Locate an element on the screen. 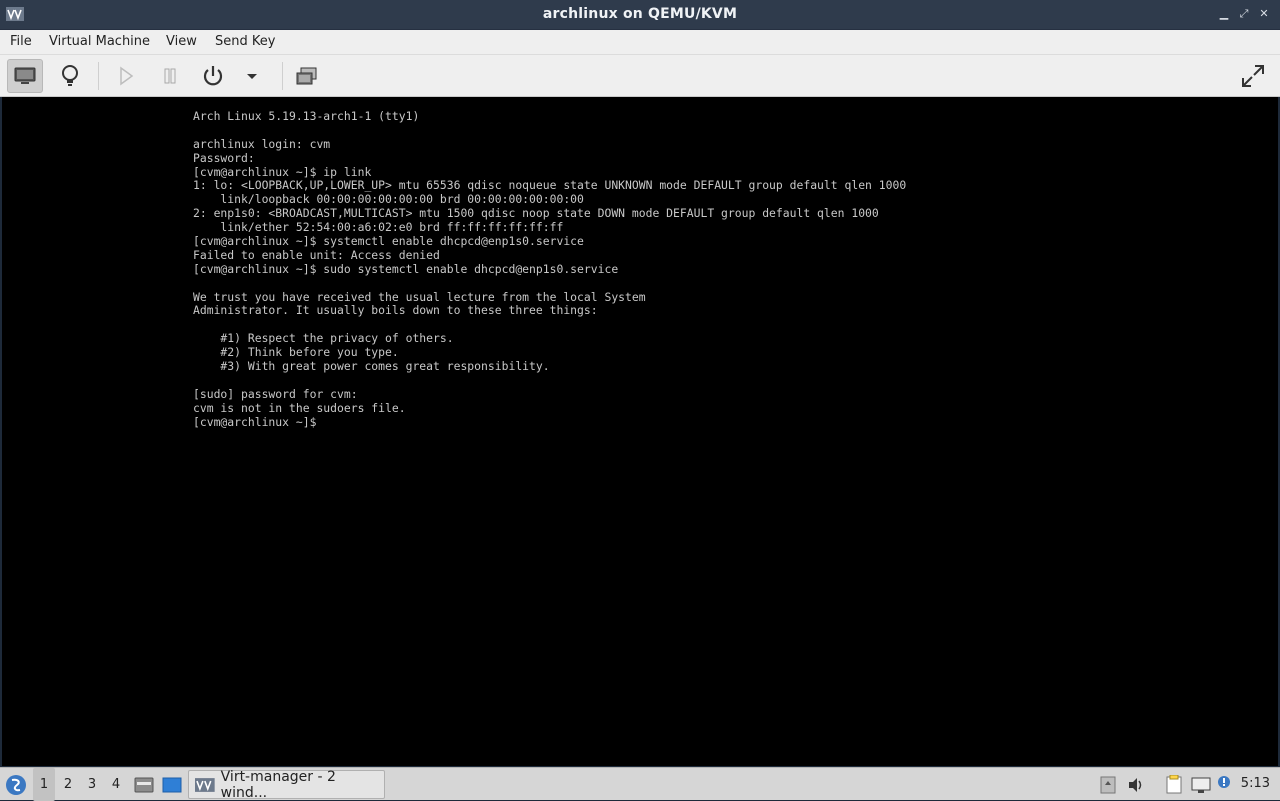 This screenshot has width=1280, height=801. snapshots-button is located at coordinates (306, 76).